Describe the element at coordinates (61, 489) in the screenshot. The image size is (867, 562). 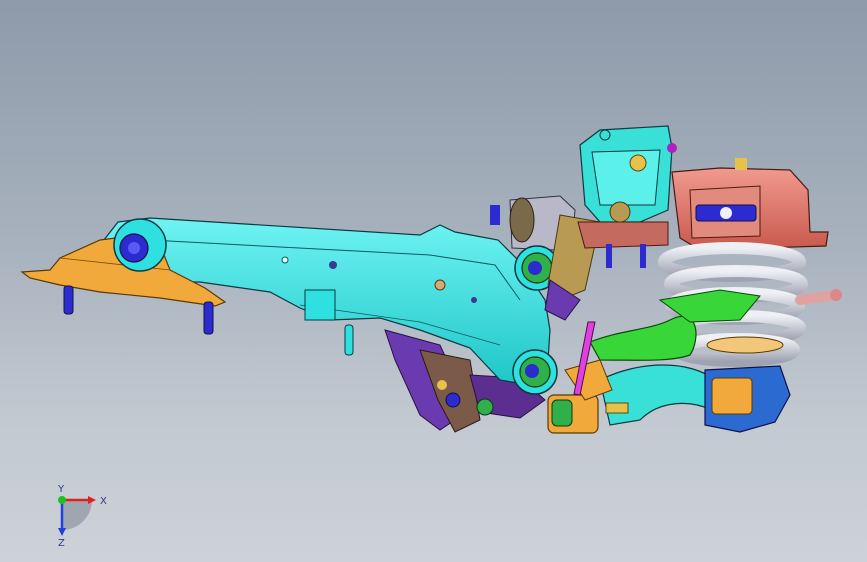
I see `y-axis-label: Y` at that location.